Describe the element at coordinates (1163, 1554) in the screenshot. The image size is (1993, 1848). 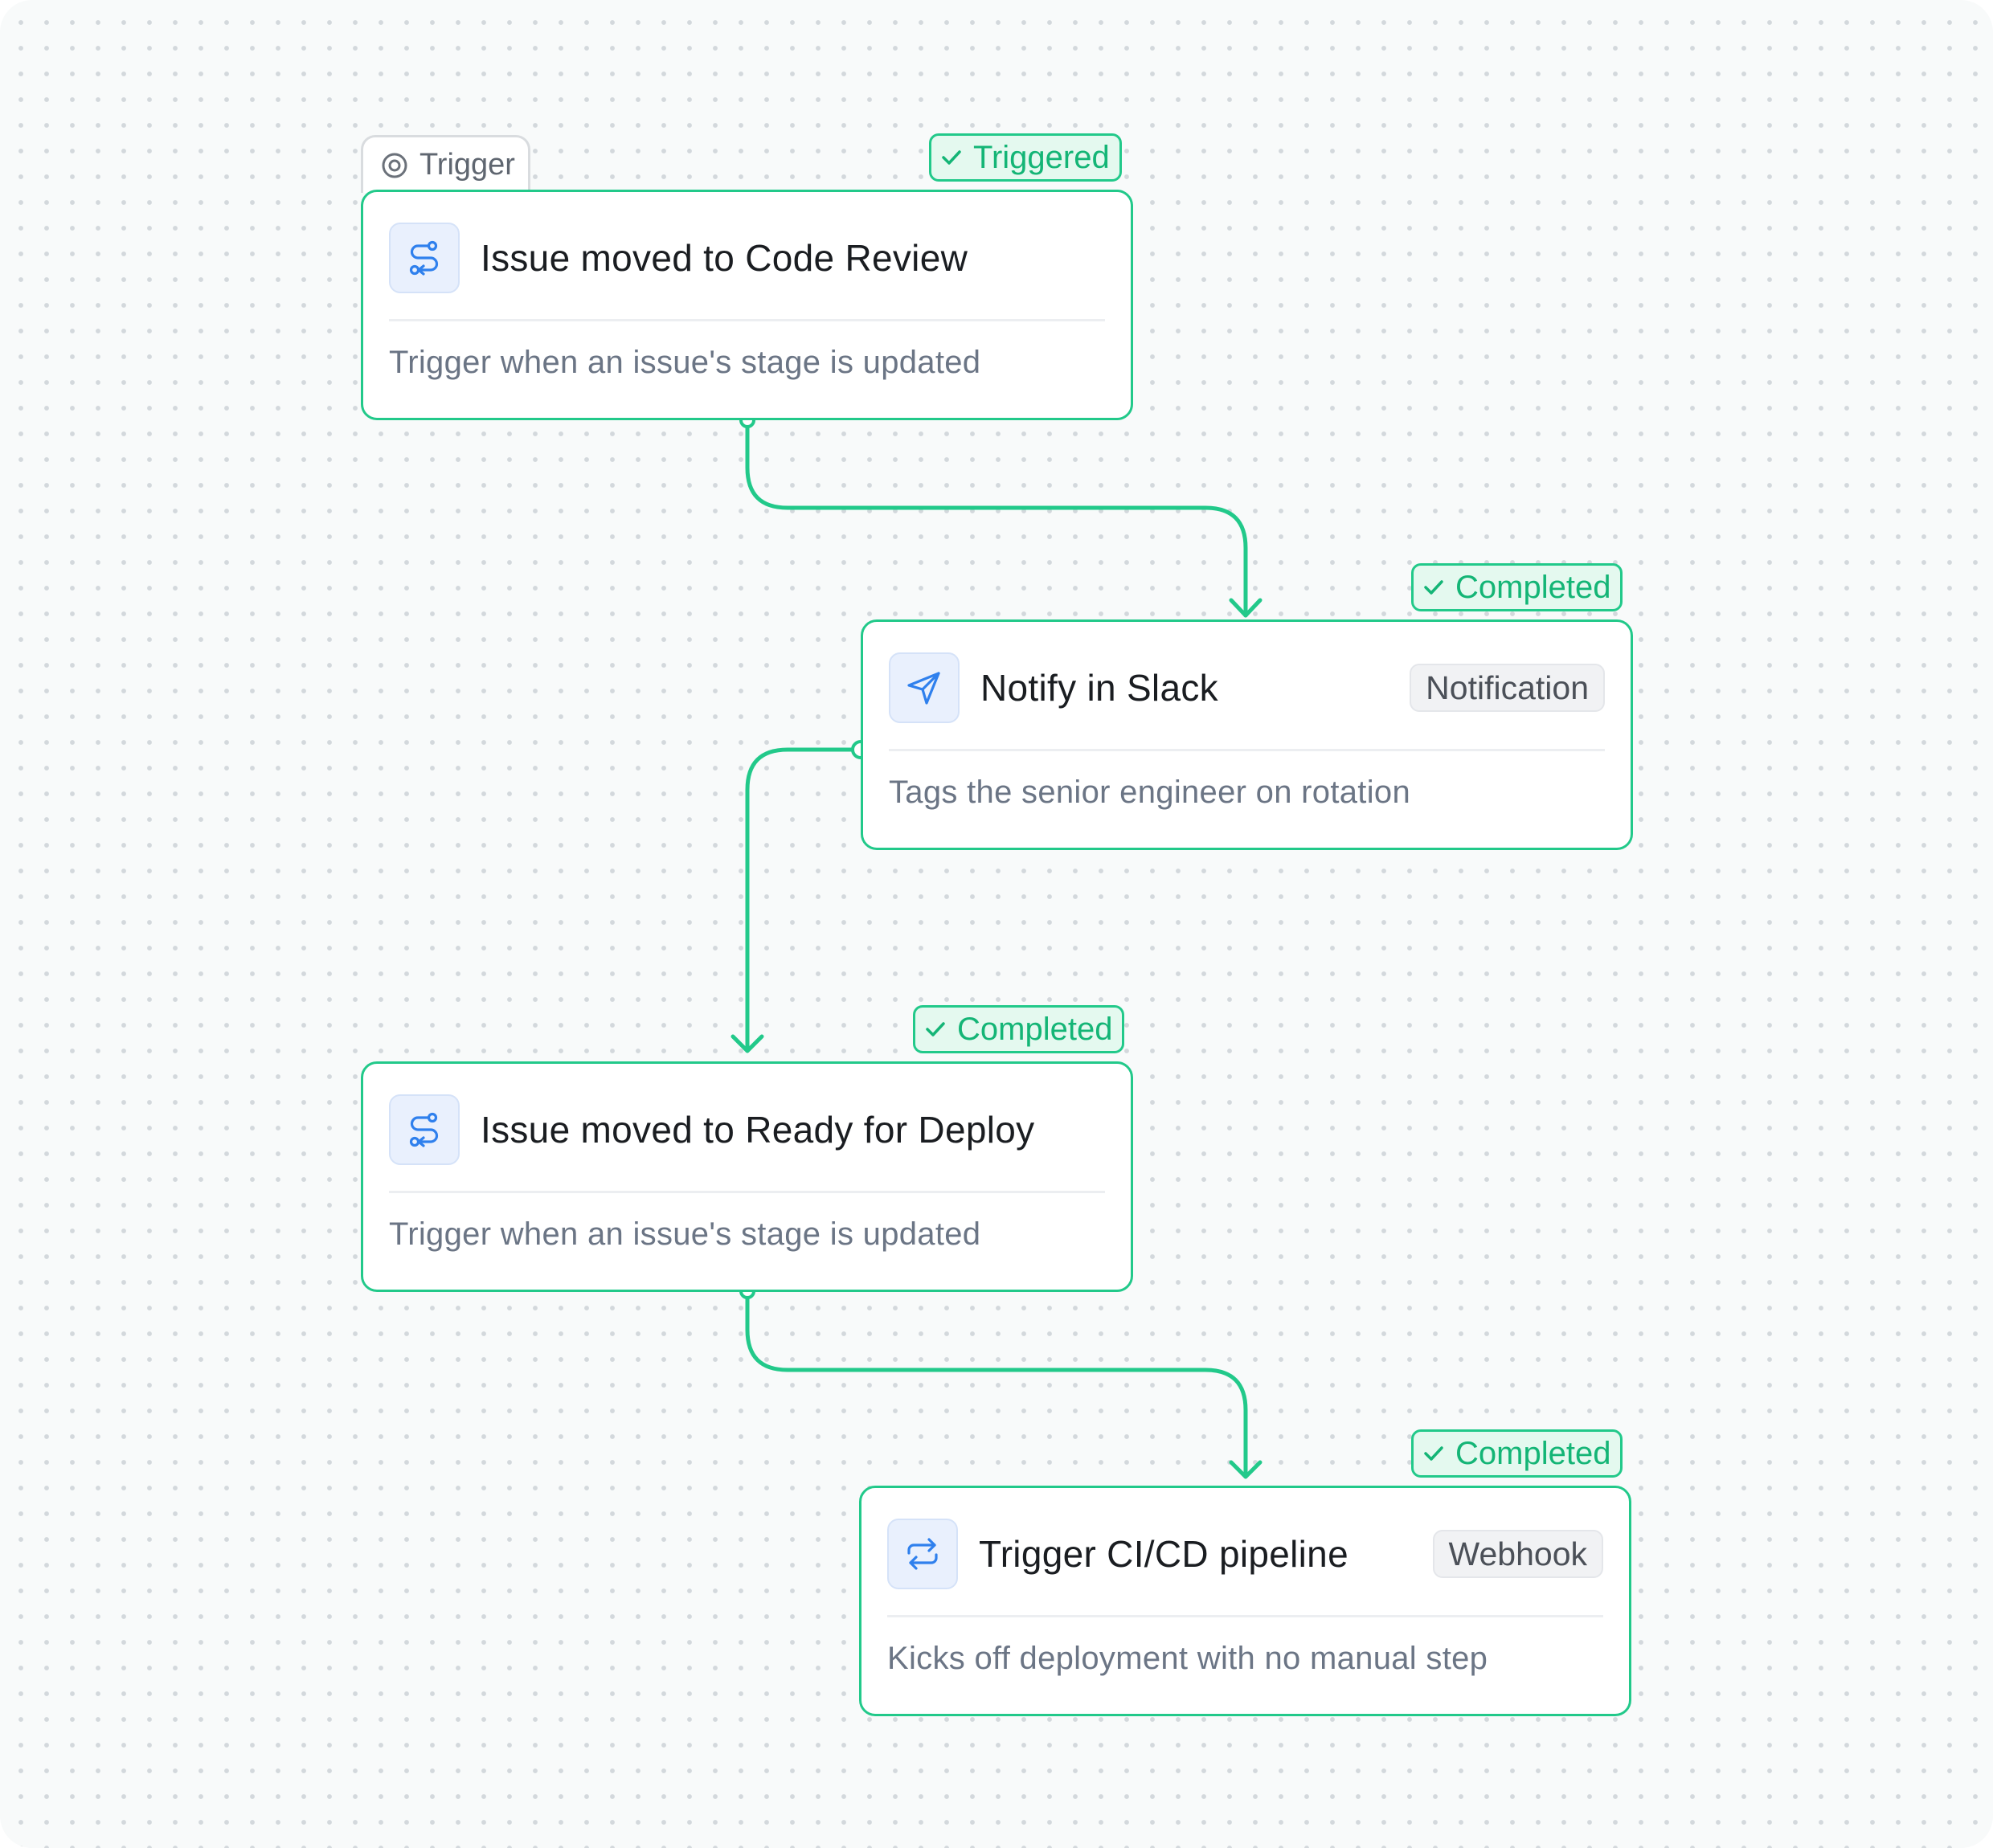
I see `node-title: Trigger CI/CD pipeline` at that location.